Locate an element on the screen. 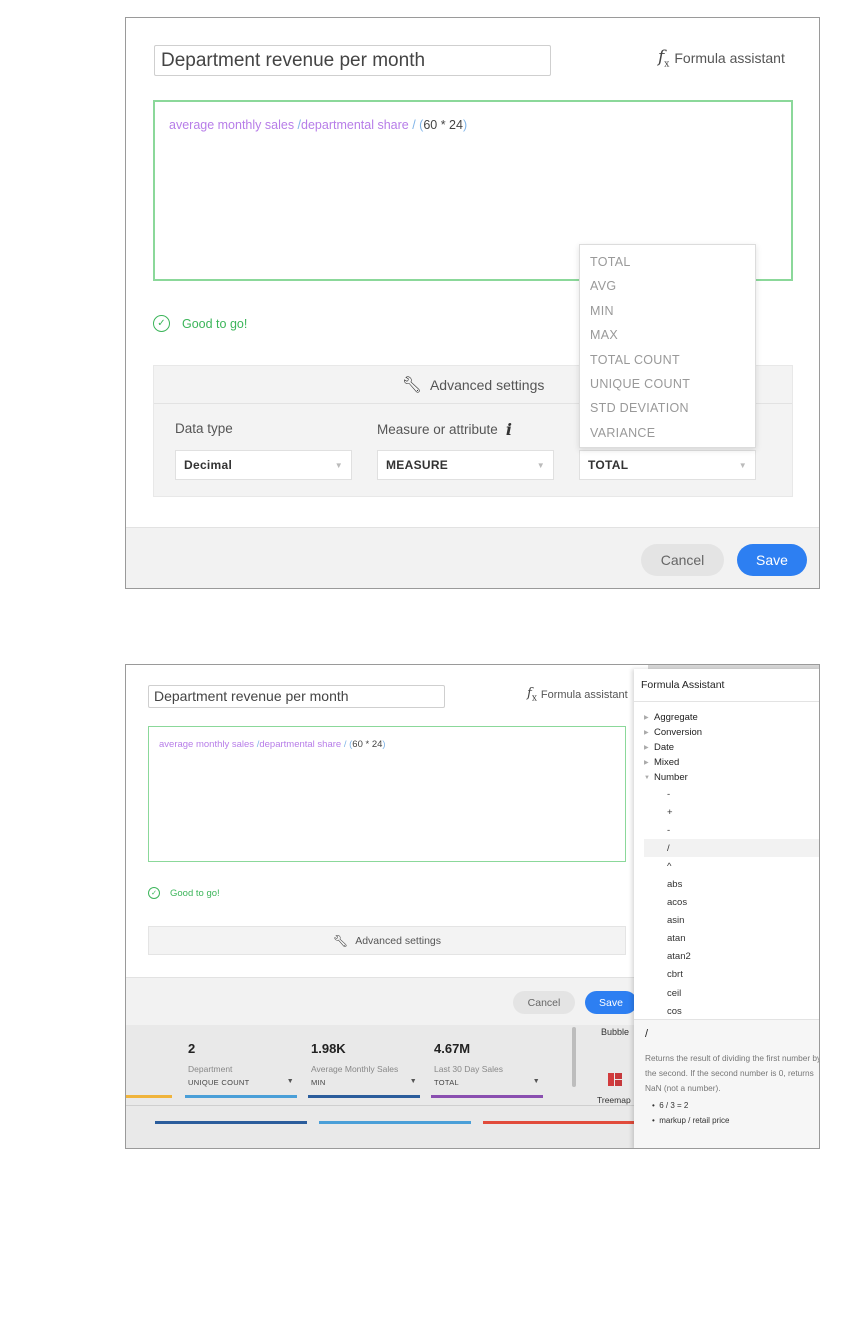 The image size is (864, 1344). aggregation-select: MIN ▼ is located at coordinates (364, 1082).